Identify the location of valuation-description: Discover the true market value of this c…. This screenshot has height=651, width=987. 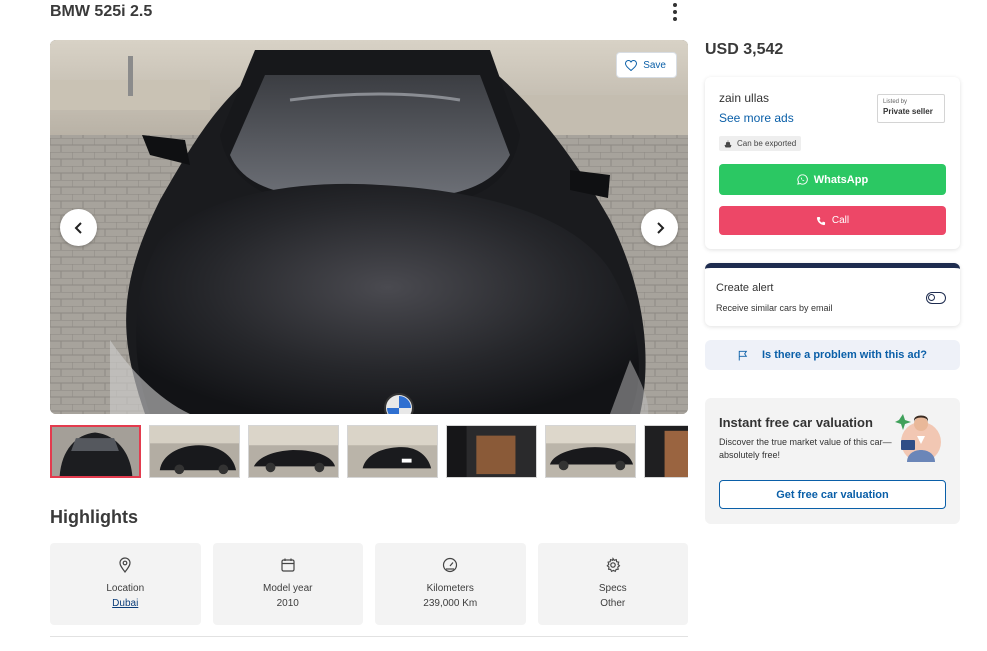
(805, 448).